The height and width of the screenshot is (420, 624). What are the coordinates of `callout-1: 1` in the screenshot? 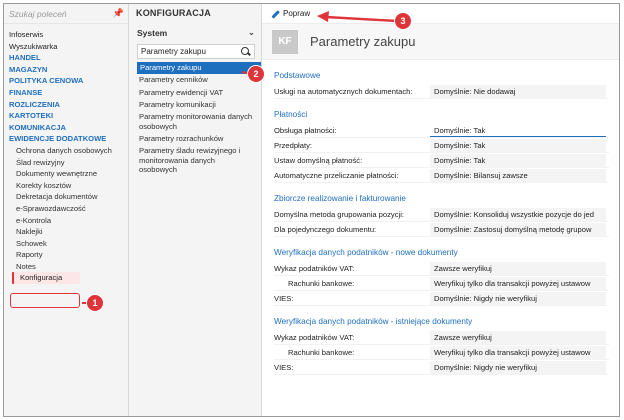 It's located at (95, 303).